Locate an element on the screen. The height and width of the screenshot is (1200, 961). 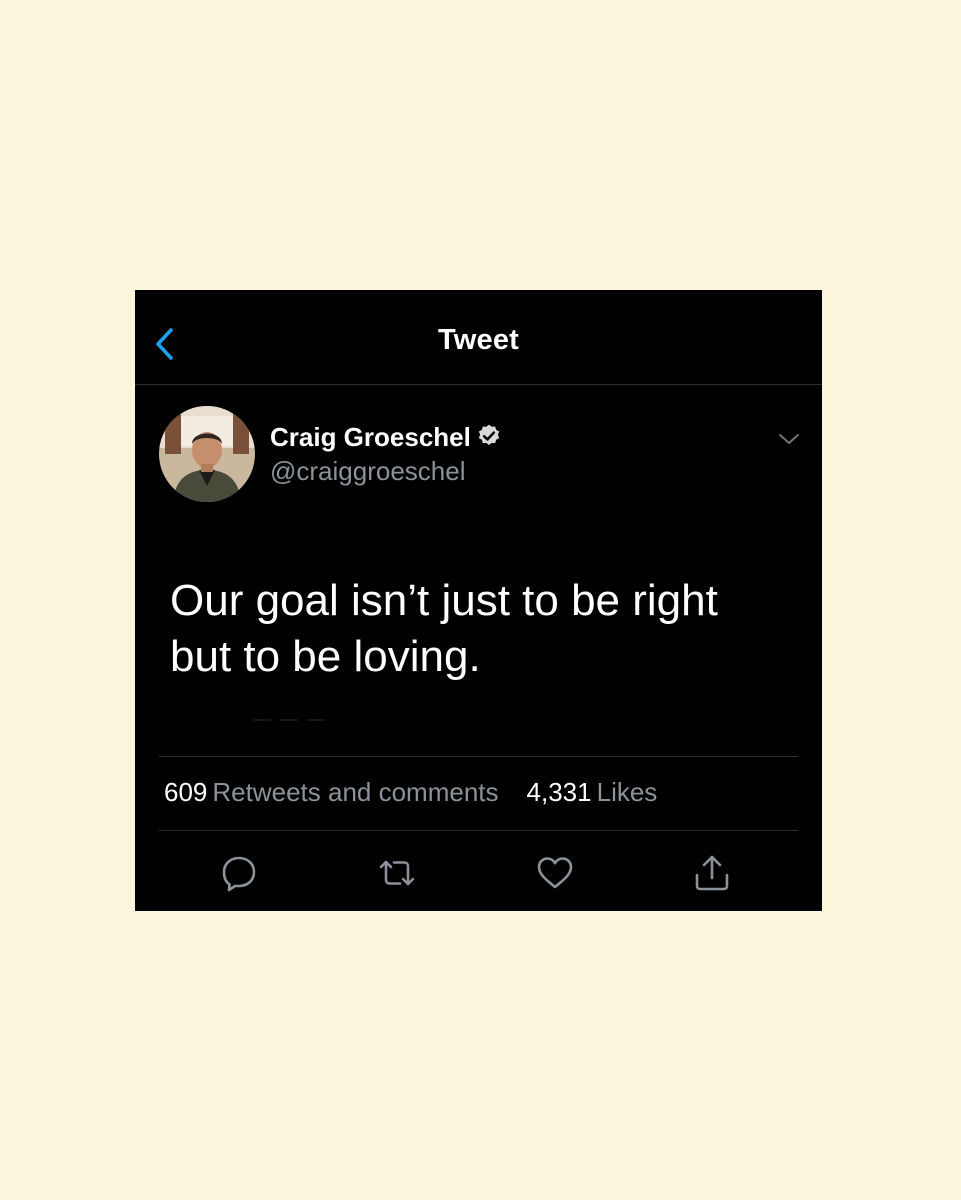
author-name: Craig Groeschel is located at coordinates (386, 437).